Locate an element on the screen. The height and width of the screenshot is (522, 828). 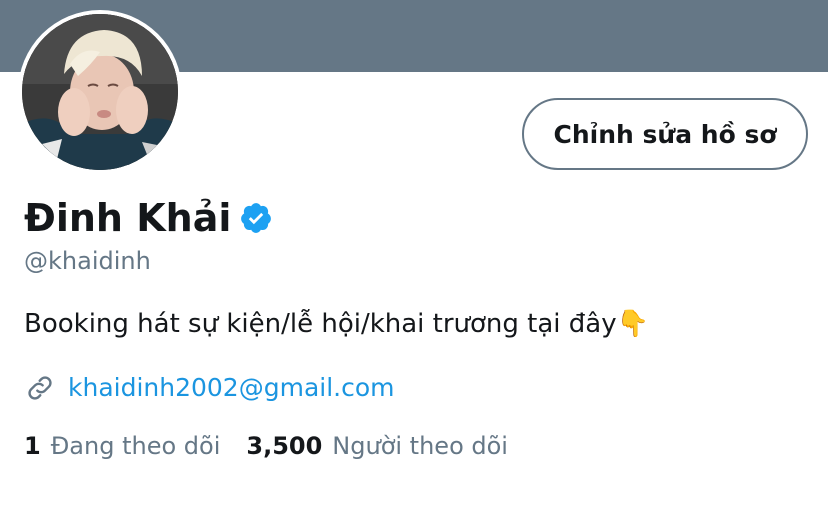
link-icon is located at coordinates (40, 388).